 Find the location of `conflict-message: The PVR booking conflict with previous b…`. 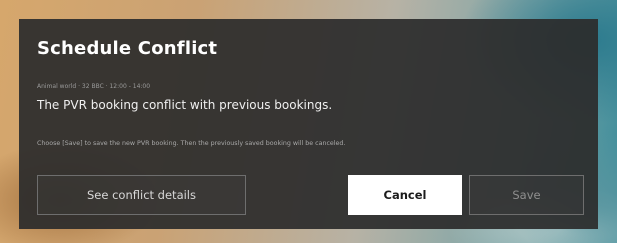

conflict-message: The PVR booking conflict with previous b… is located at coordinates (185, 105).